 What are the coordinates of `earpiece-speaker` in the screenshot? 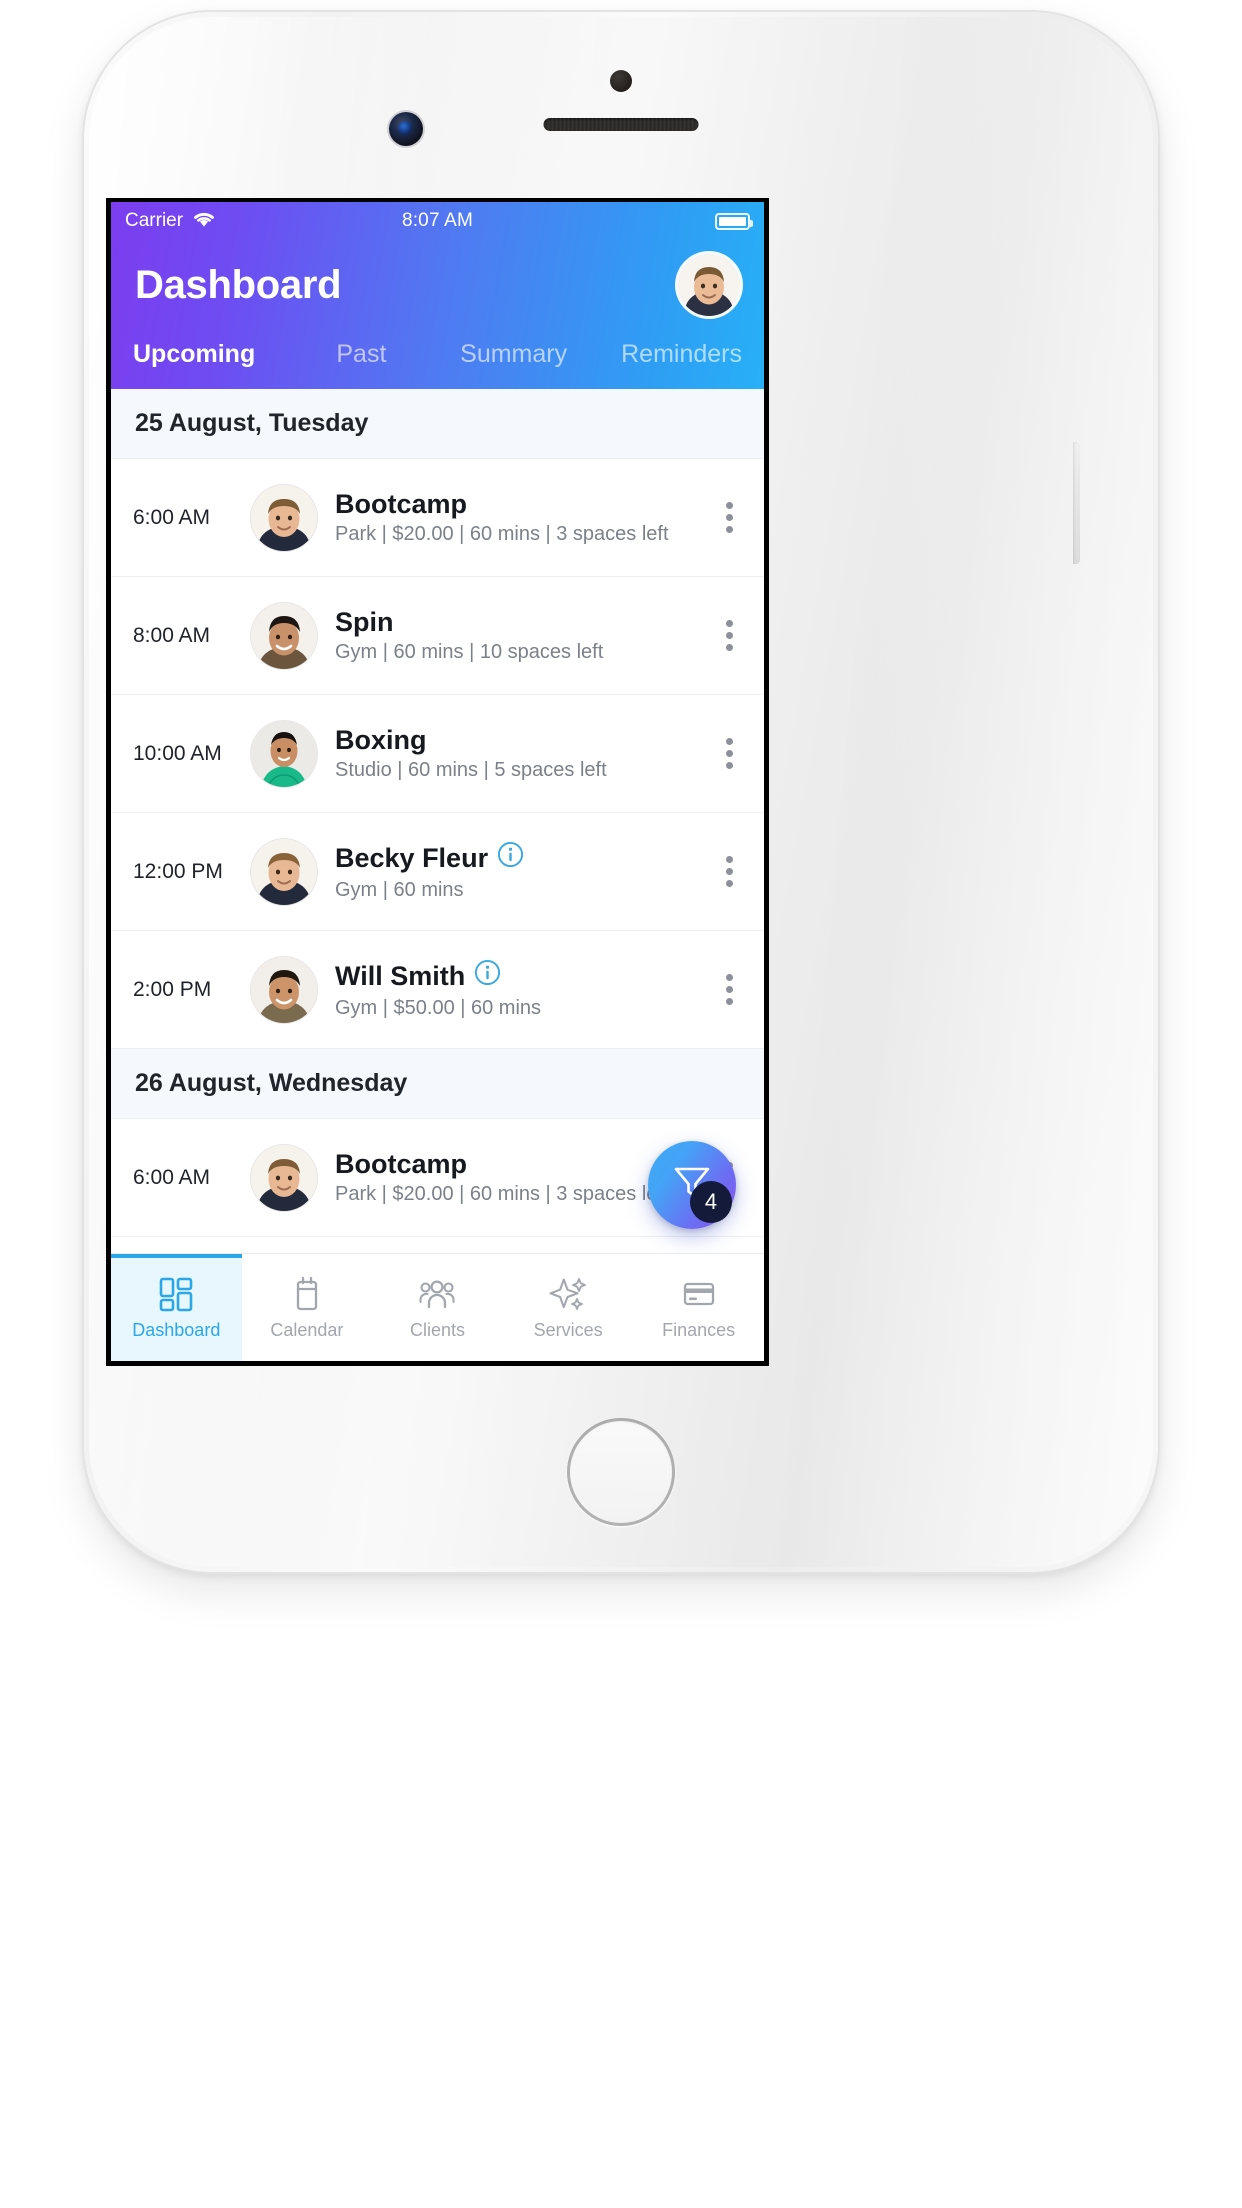 It's located at (621, 124).